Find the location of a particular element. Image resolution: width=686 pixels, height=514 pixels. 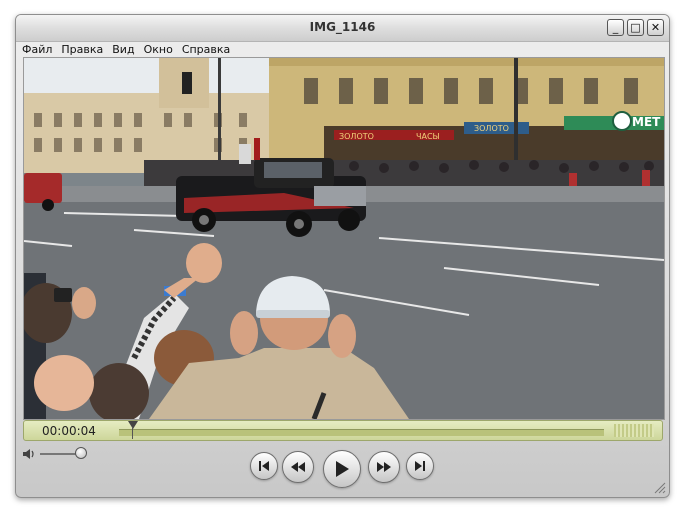

fast-forward-icon is located at coordinates (384, 467).